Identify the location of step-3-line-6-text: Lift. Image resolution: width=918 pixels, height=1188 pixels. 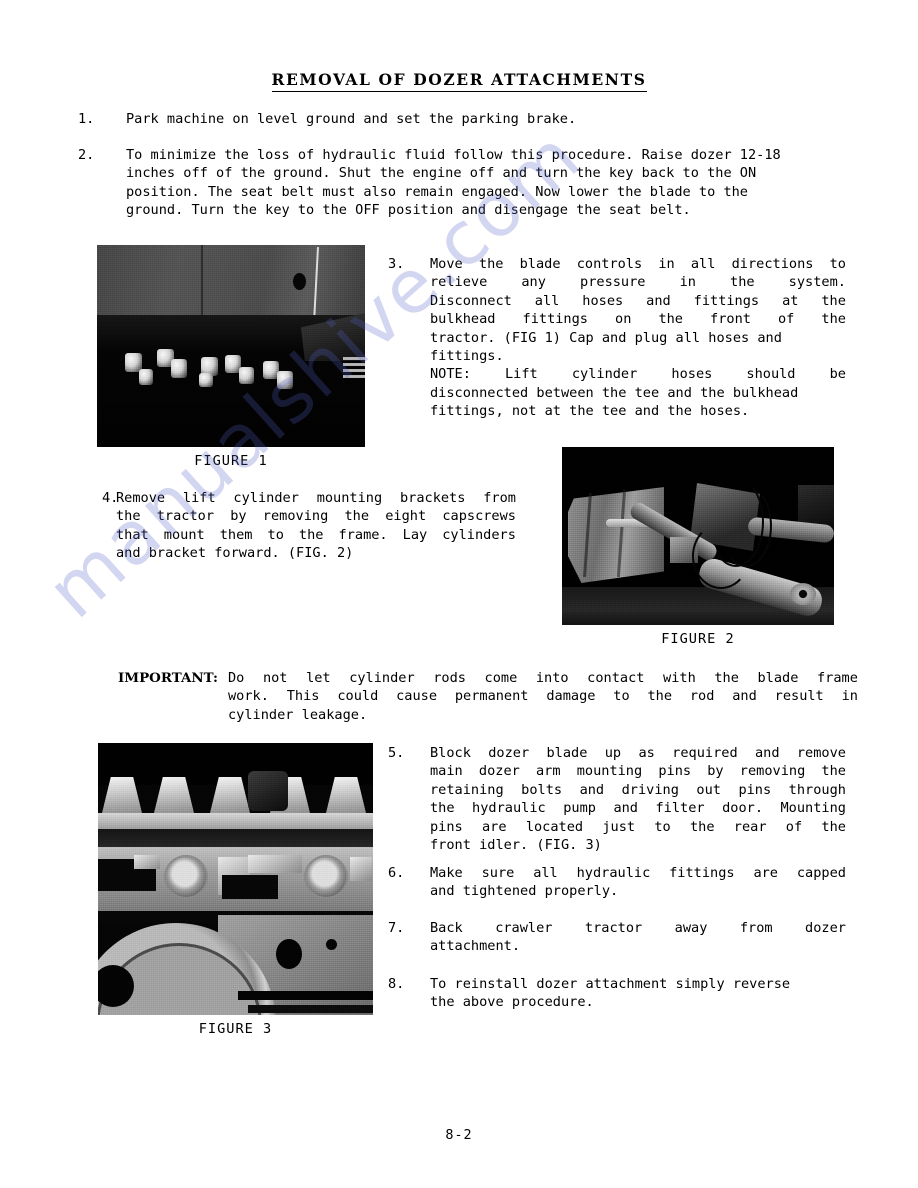
(521, 374).